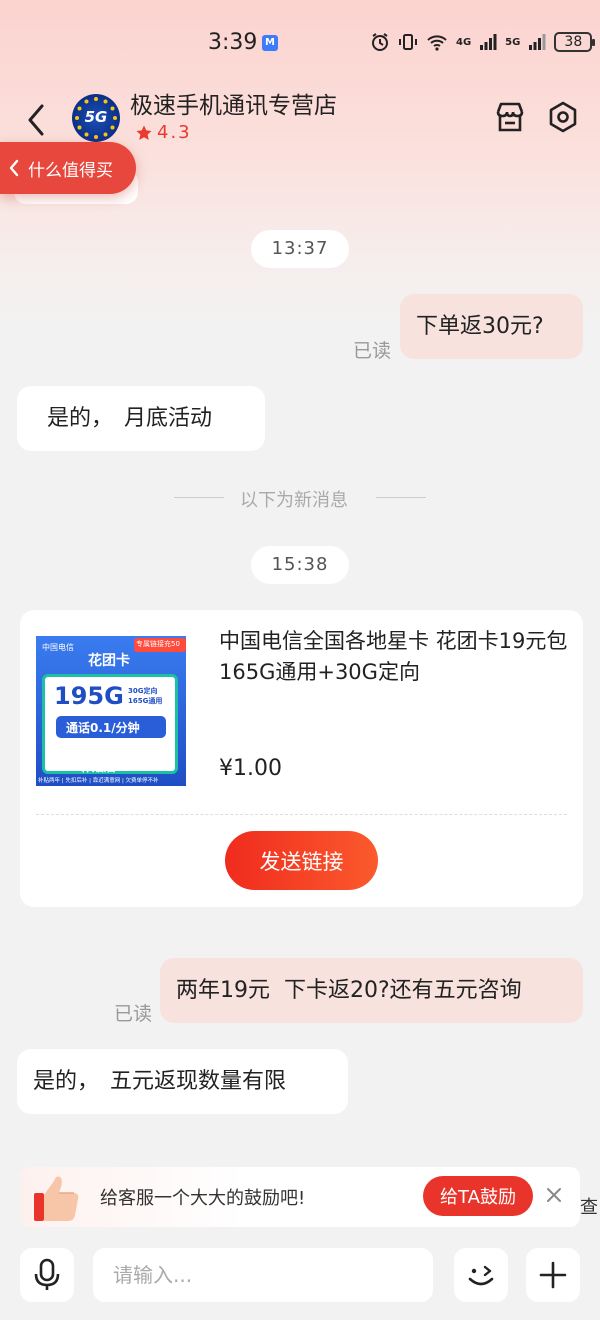  Describe the element at coordinates (488, 42) in the screenshot. I see `signal-icon` at that location.